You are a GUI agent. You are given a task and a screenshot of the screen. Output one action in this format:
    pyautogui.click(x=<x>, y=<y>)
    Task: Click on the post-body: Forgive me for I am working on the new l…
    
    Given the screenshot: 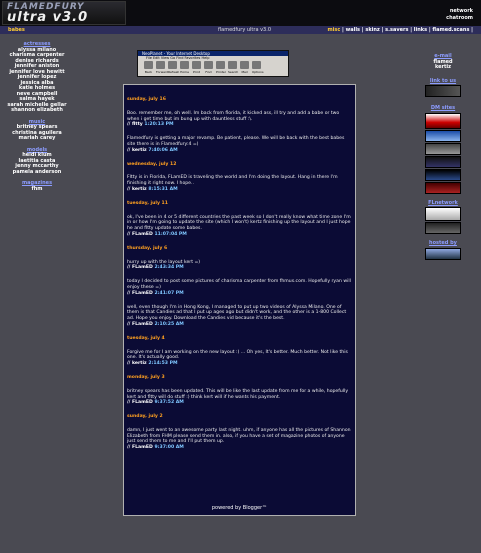 What is the action you would take?
    pyautogui.click(x=237, y=355)
    